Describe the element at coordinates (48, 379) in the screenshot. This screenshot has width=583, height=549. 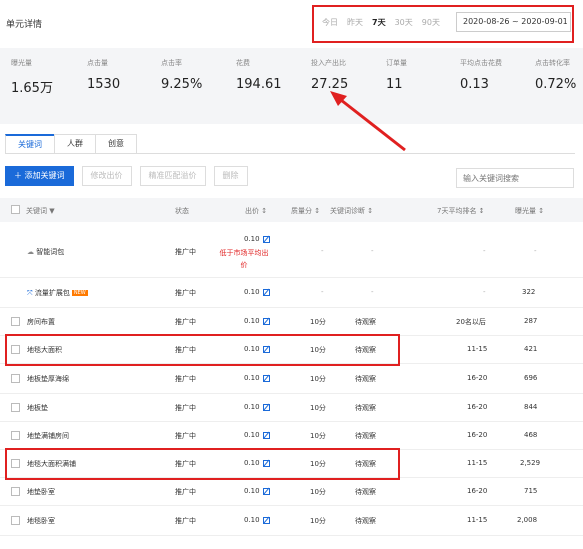
I see `keyword-cell: 地板垫厚海绵` at that location.